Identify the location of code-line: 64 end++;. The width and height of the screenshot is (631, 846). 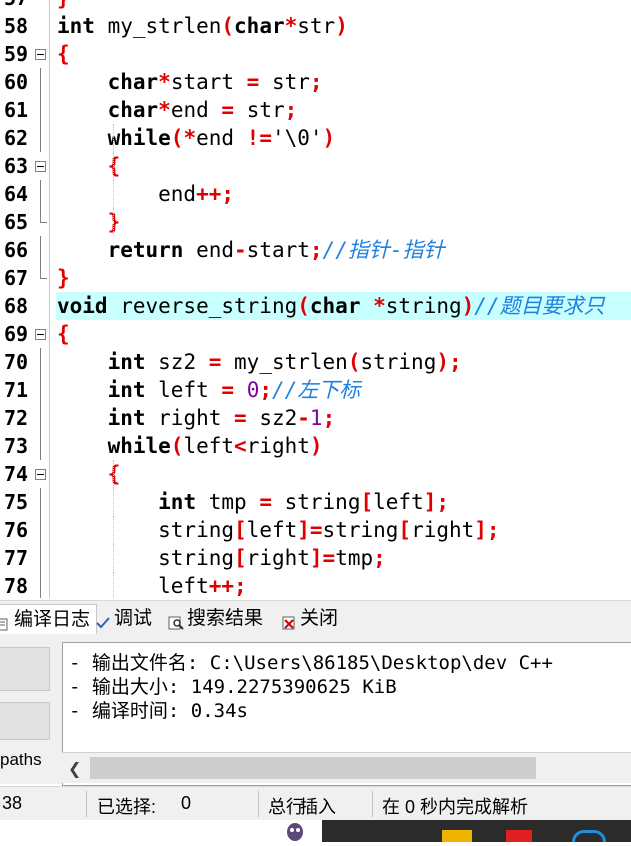
(315, 194).